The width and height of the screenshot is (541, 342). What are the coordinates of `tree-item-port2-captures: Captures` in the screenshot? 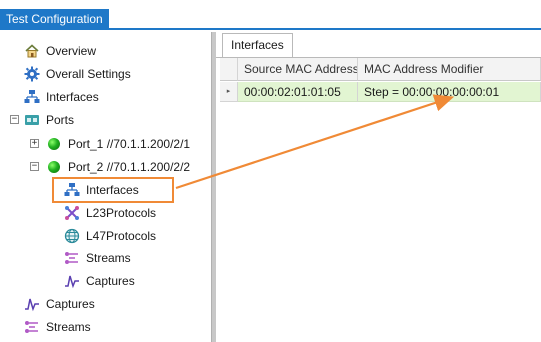 It's located at (99, 281).